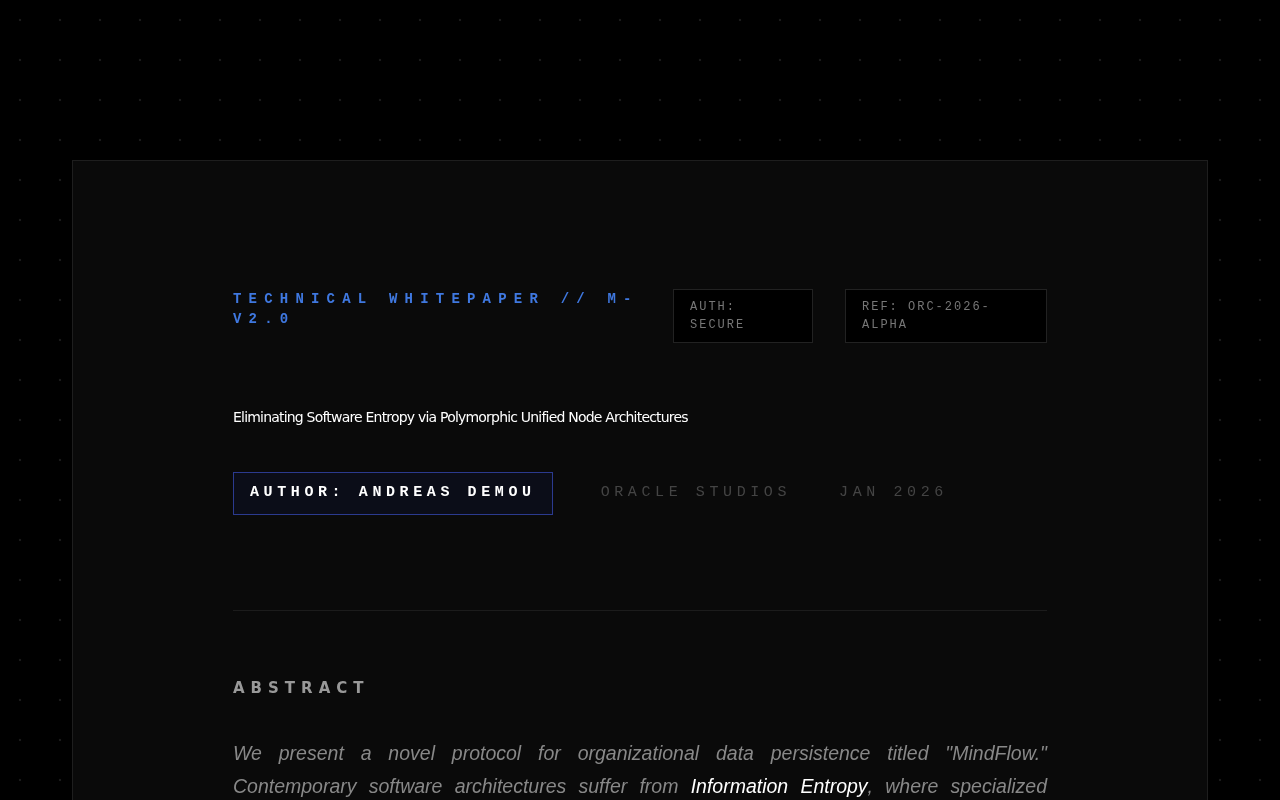 This screenshot has height=800, width=1280. Describe the element at coordinates (302, 688) in the screenshot. I see `section-heading: ABSTRACT` at that location.